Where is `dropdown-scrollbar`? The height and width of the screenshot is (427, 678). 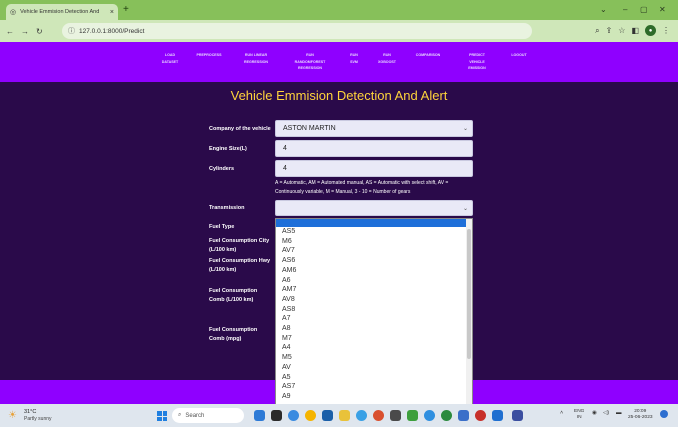 dropdown-scrollbar is located at coordinates (469, 313).